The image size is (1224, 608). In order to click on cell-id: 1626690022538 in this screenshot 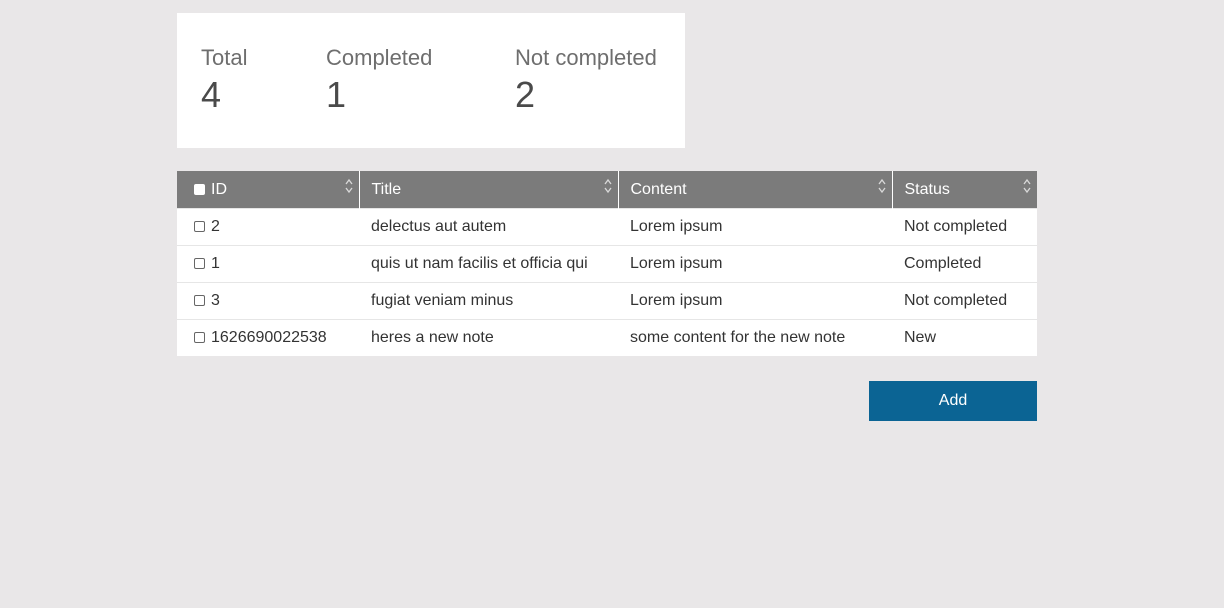, I will do `click(268, 337)`.